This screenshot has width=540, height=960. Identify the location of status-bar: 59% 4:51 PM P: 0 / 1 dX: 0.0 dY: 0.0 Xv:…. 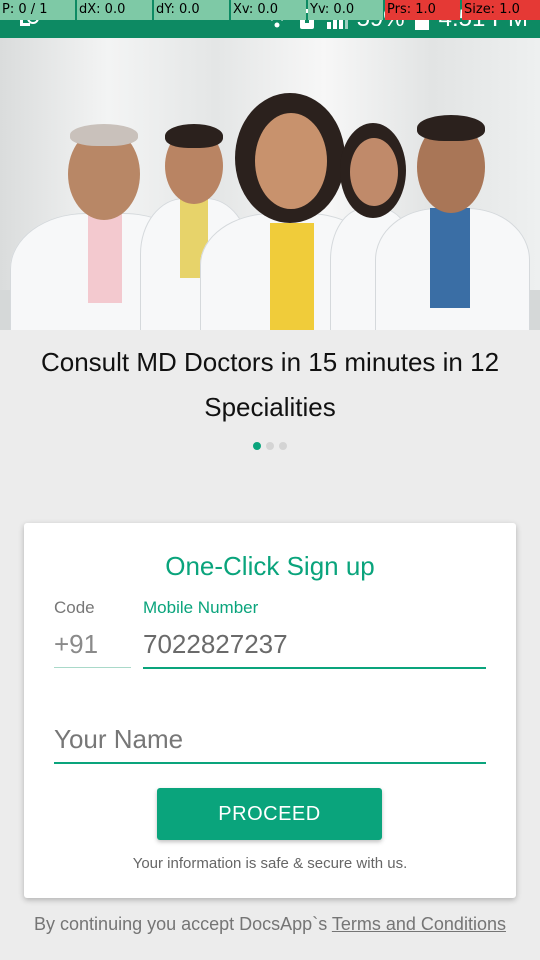
(270, 19).